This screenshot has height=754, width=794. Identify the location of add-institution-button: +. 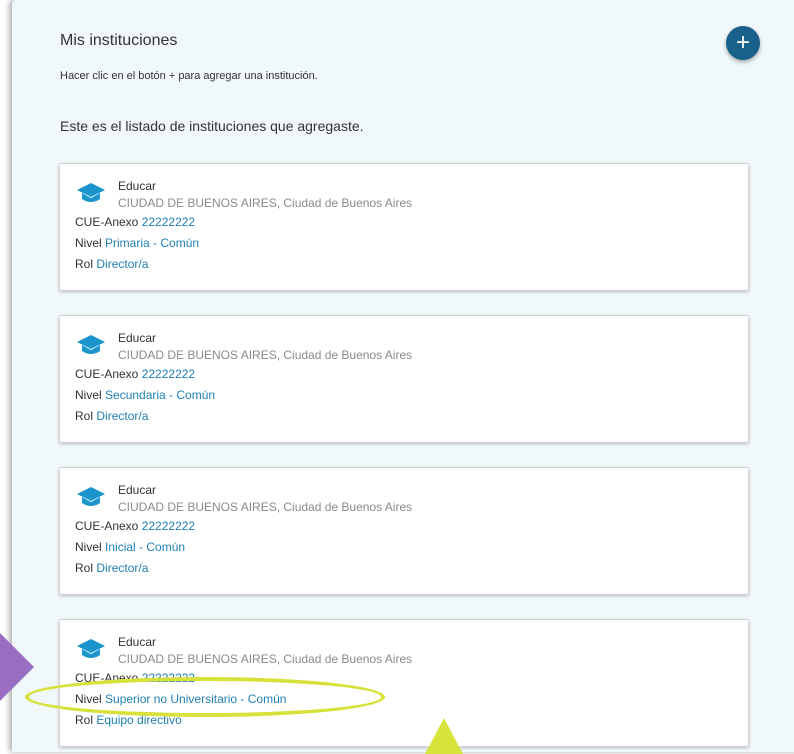
(743, 43).